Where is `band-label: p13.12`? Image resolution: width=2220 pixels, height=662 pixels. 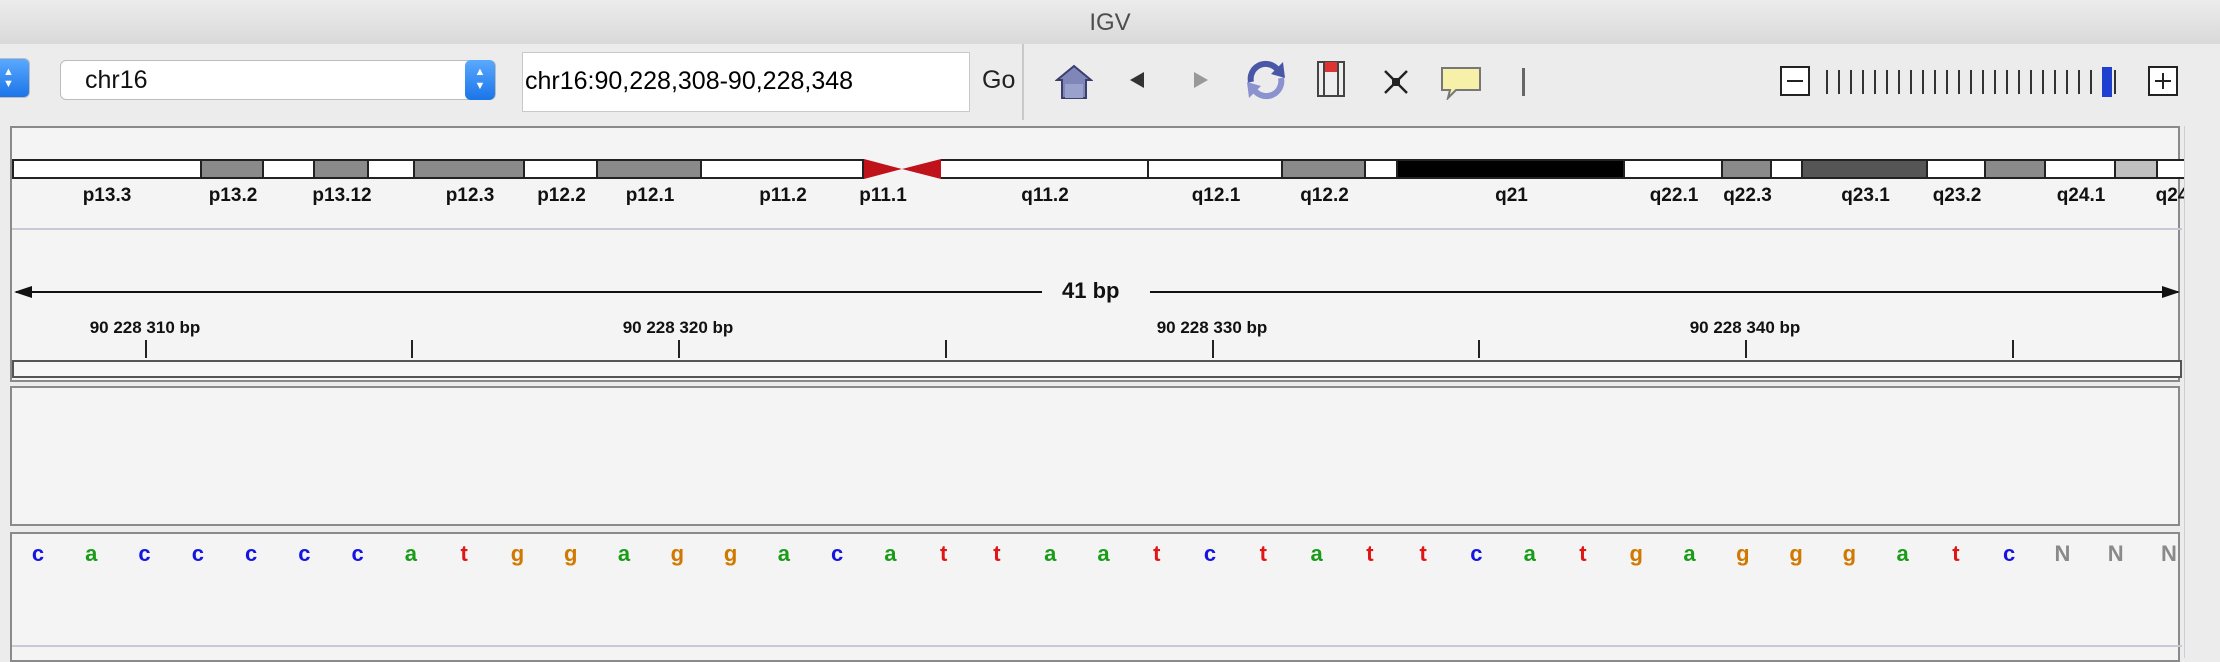 band-label: p13.12 is located at coordinates (342, 195).